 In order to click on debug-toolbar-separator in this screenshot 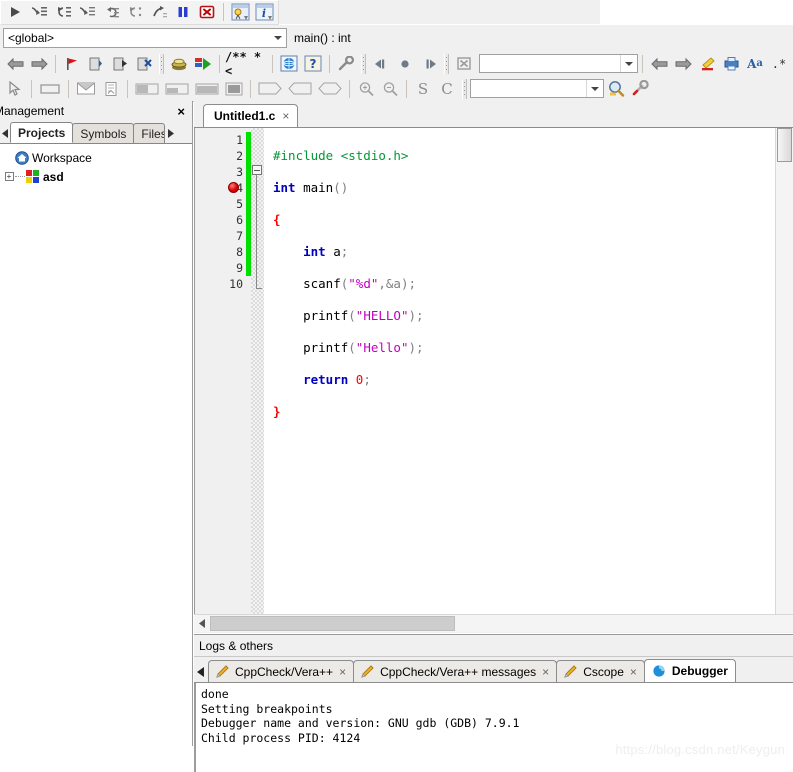, I will do `click(223, 12)`.